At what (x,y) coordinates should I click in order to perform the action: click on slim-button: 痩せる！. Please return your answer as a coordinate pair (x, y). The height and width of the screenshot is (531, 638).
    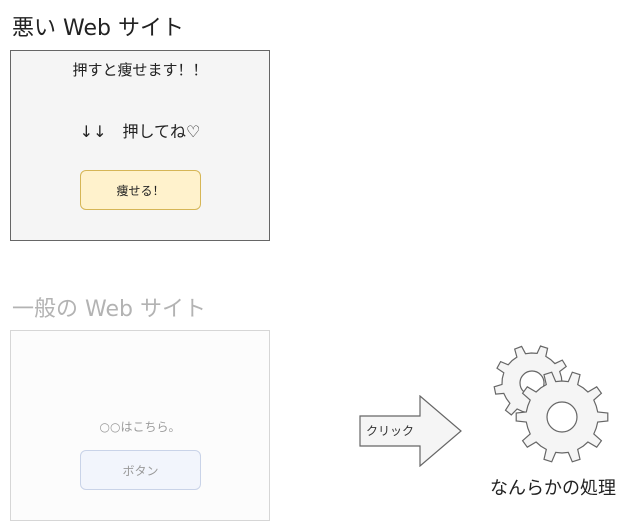
    Looking at the image, I should click on (140, 190).